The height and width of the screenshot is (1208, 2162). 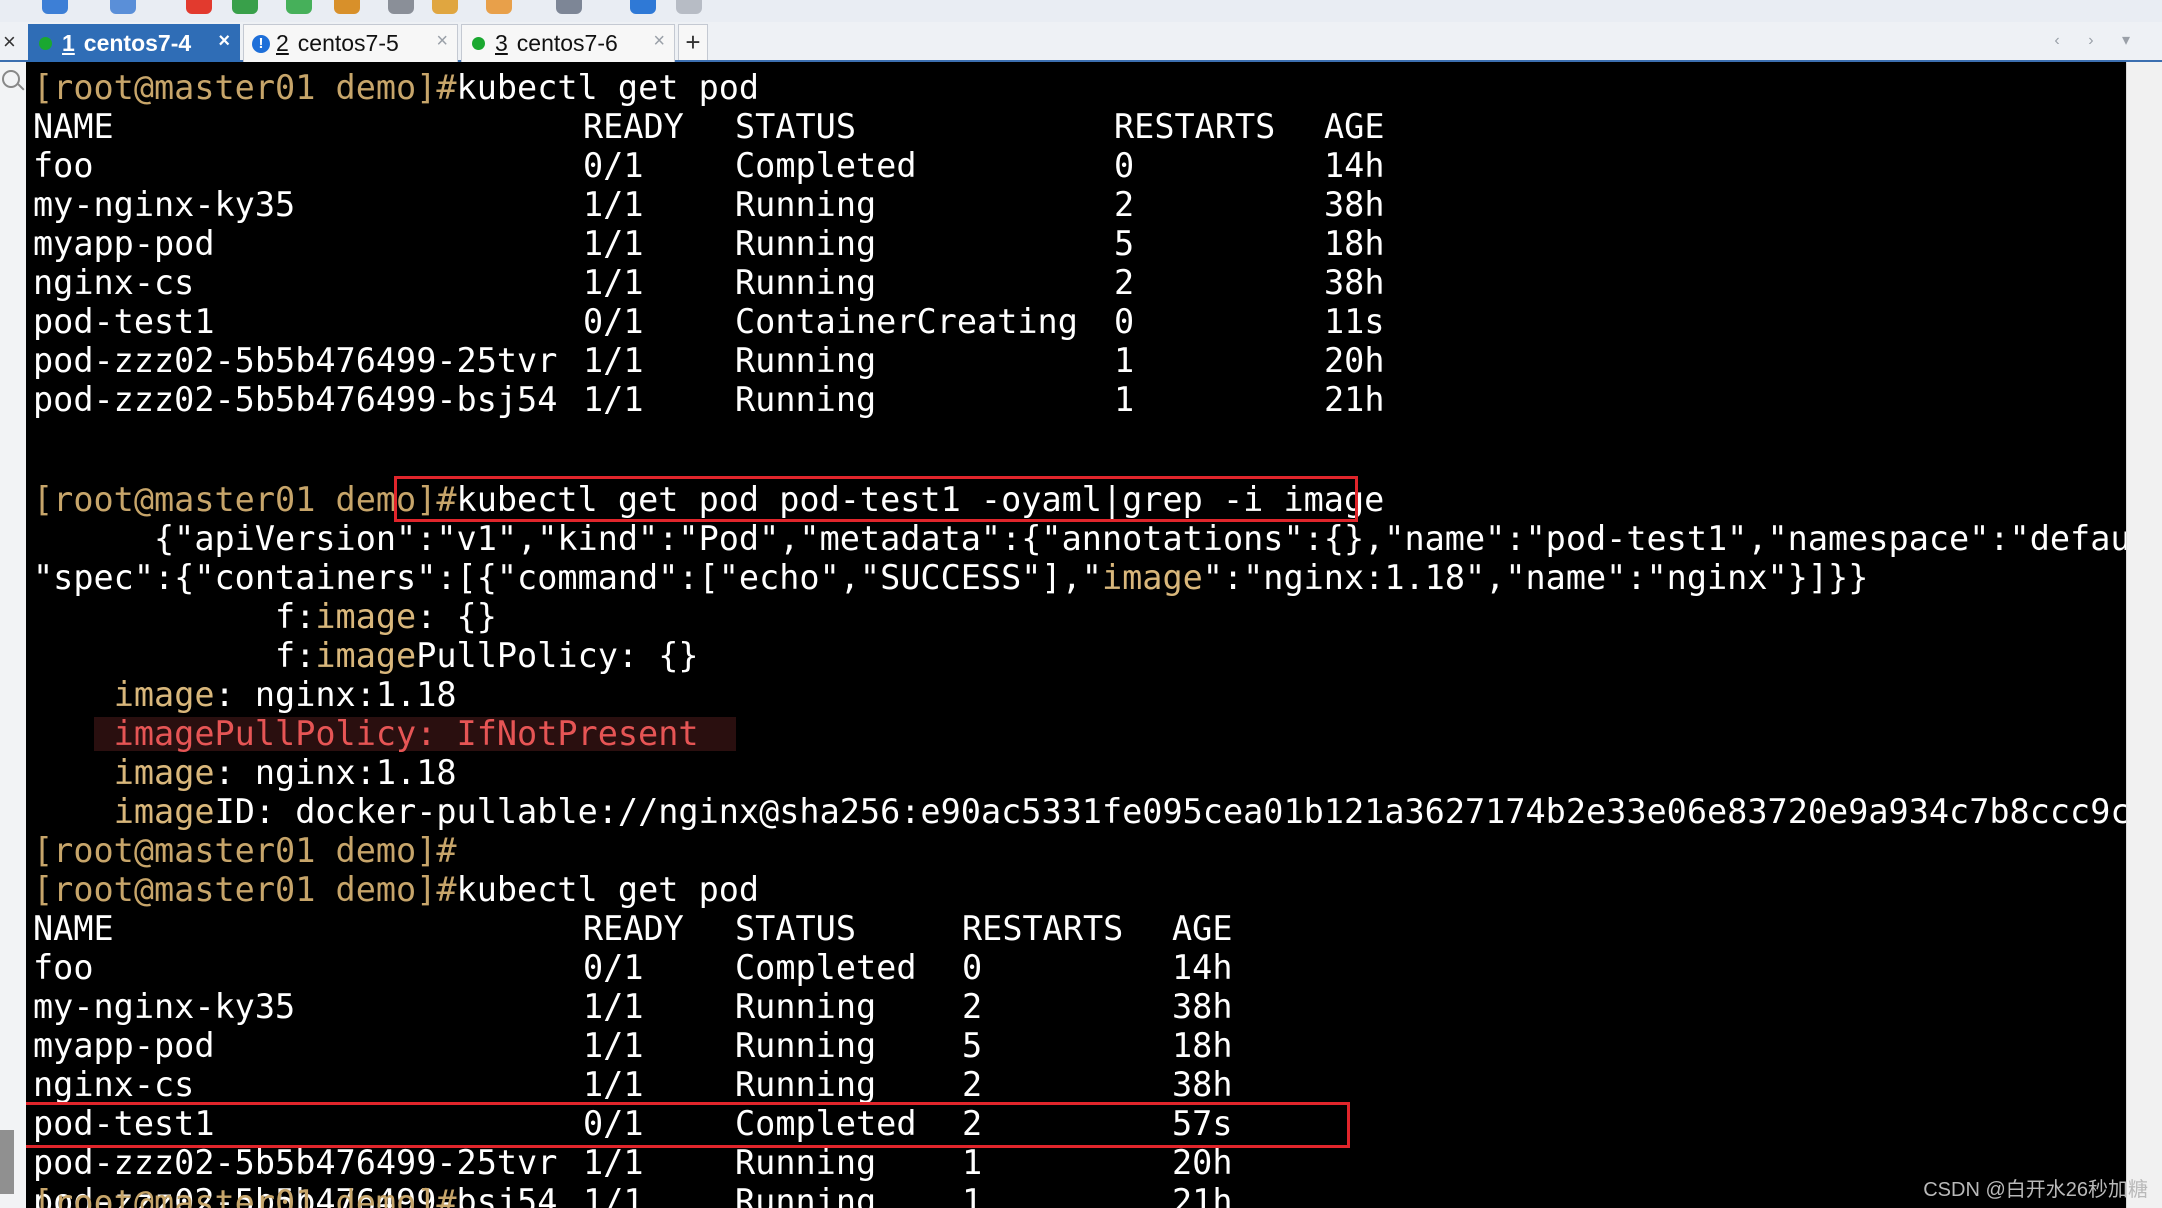 I want to click on chat-icon, so click(x=689, y=7).